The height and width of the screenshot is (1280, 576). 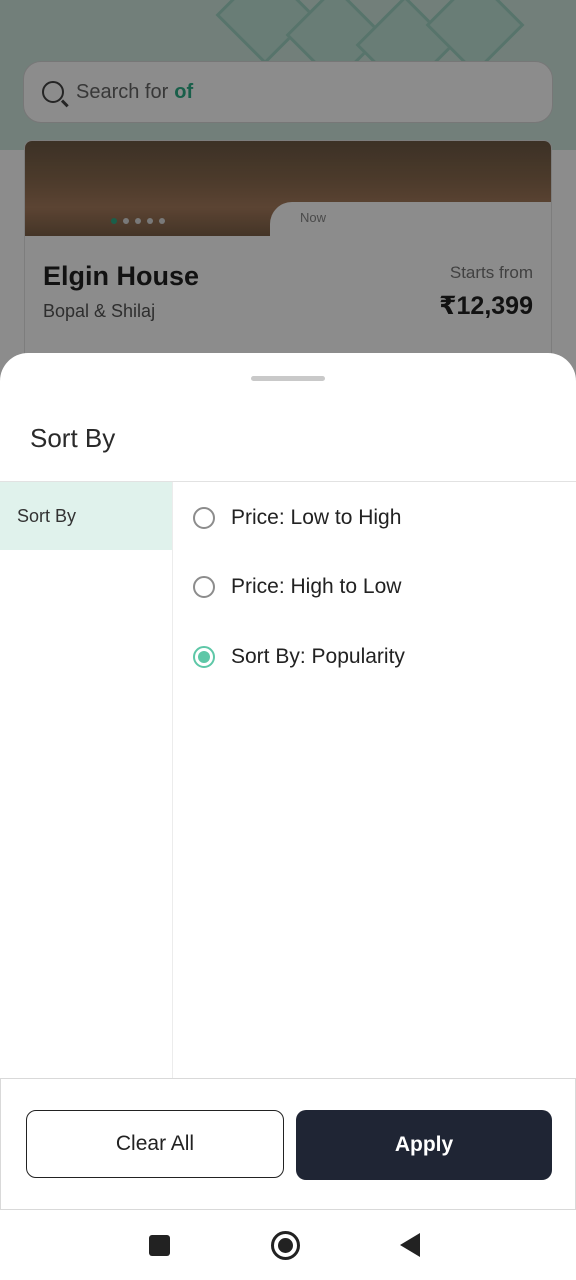 What do you see at coordinates (155, 1144) in the screenshot?
I see `clear-all-button: Clear All` at bounding box center [155, 1144].